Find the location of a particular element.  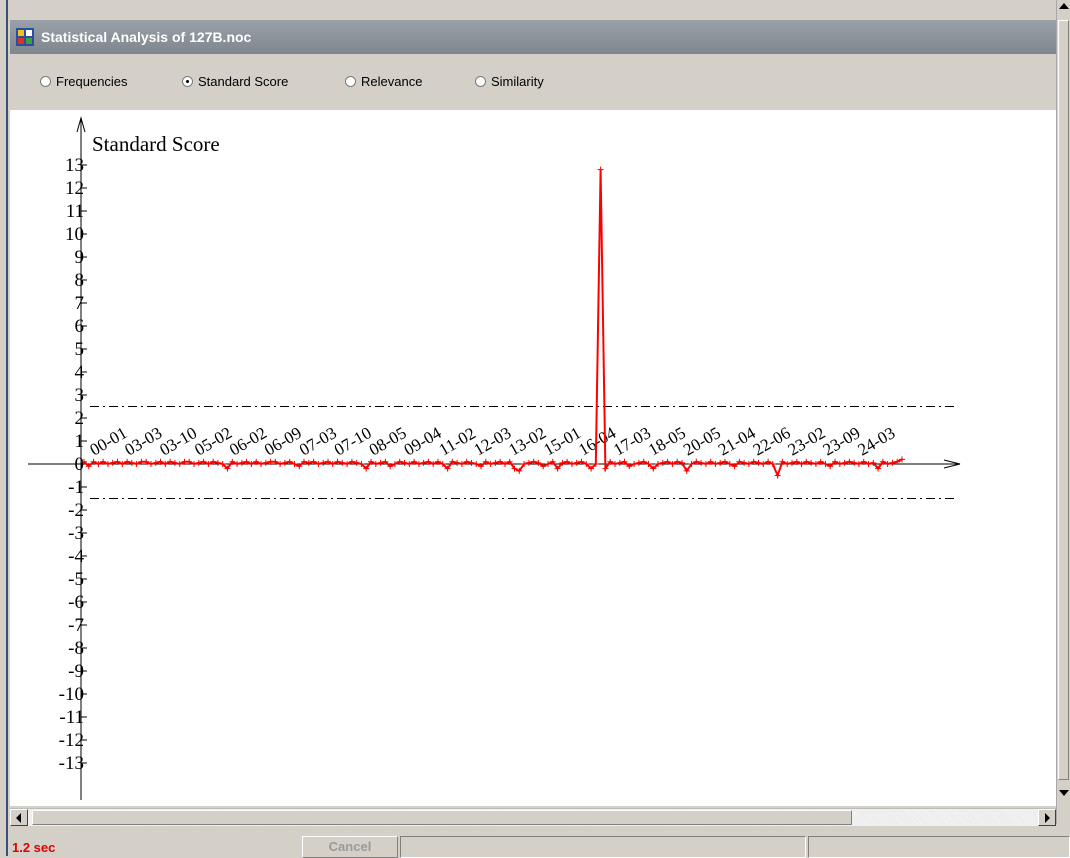

y-tick-label: -1 is located at coordinates (76, 487).